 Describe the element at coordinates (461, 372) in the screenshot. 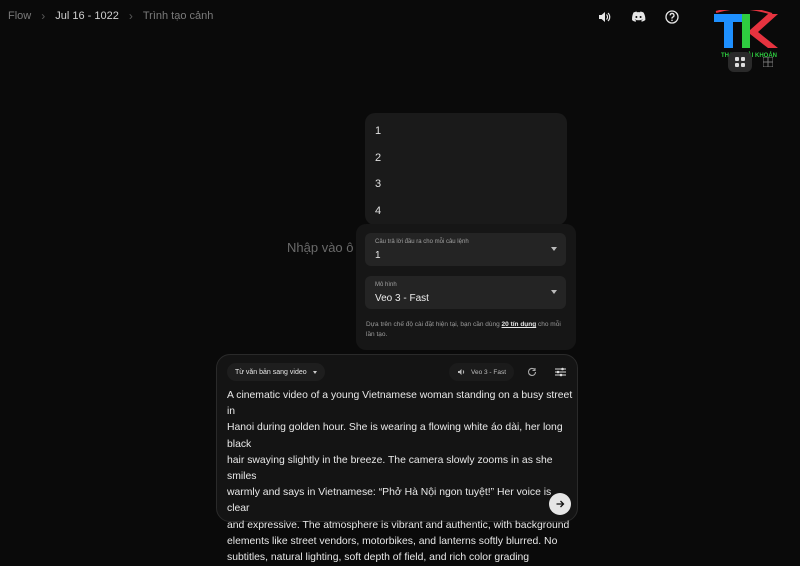

I see `model-icon` at that location.